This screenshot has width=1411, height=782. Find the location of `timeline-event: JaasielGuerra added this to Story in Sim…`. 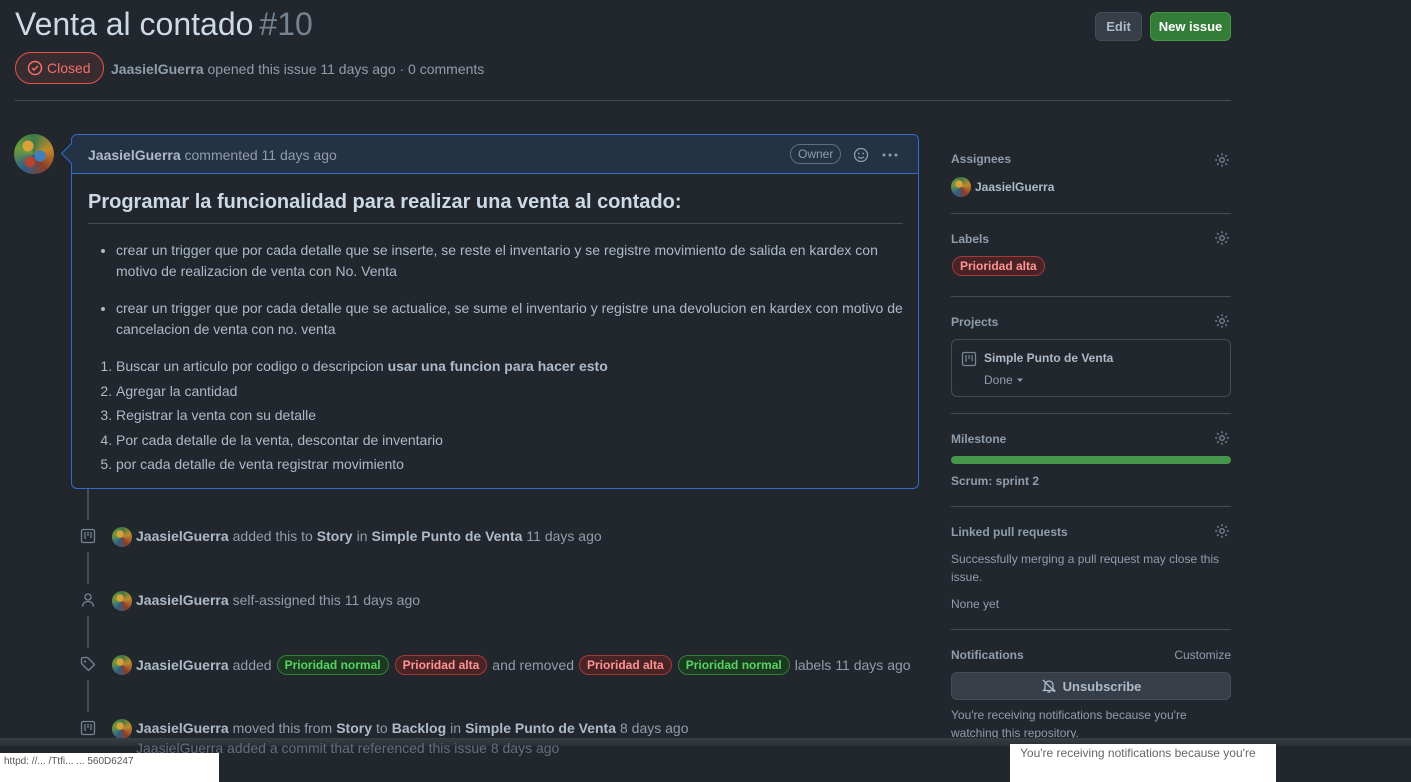

timeline-event: JaasielGuerra added this to Story in Sim… is located at coordinates (369, 536).